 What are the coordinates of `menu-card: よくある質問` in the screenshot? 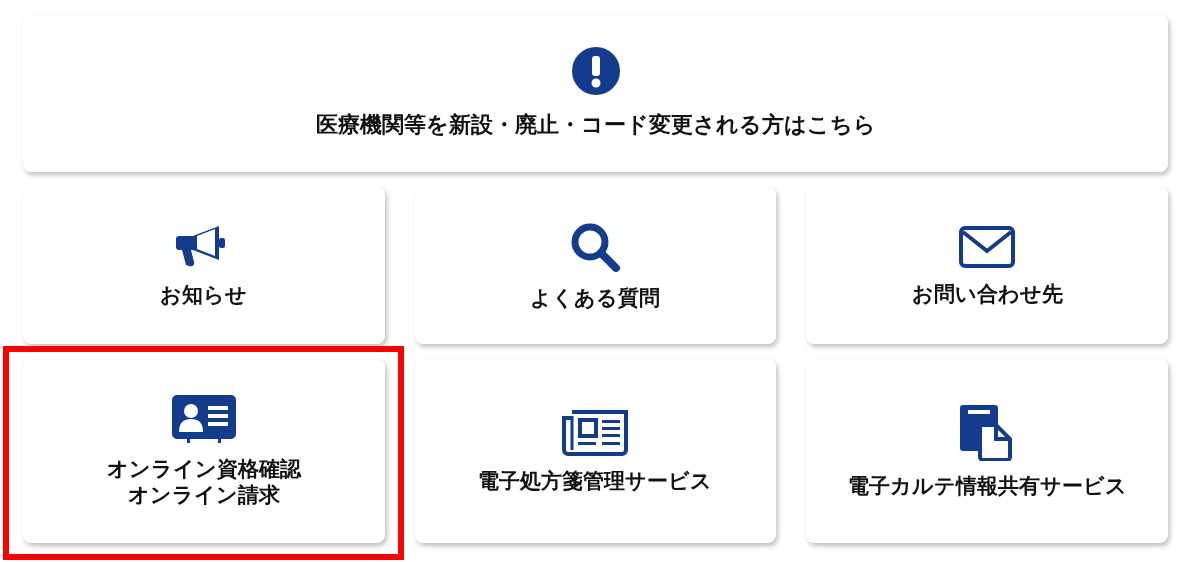 It's located at (595, 265).